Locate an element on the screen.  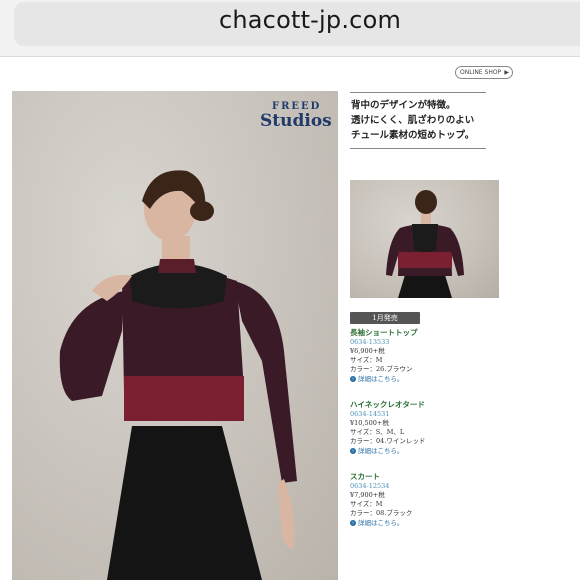
back-view-thumbnail is located at coordinates (424, 239).